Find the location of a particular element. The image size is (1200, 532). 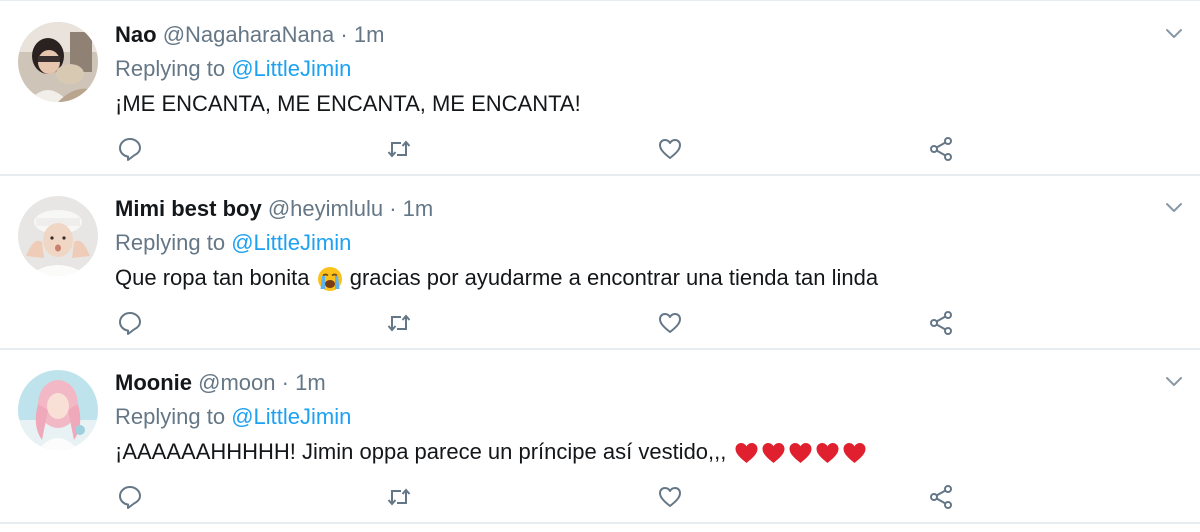

crying-face-emoji-icon is located at coordinates (329, 279).